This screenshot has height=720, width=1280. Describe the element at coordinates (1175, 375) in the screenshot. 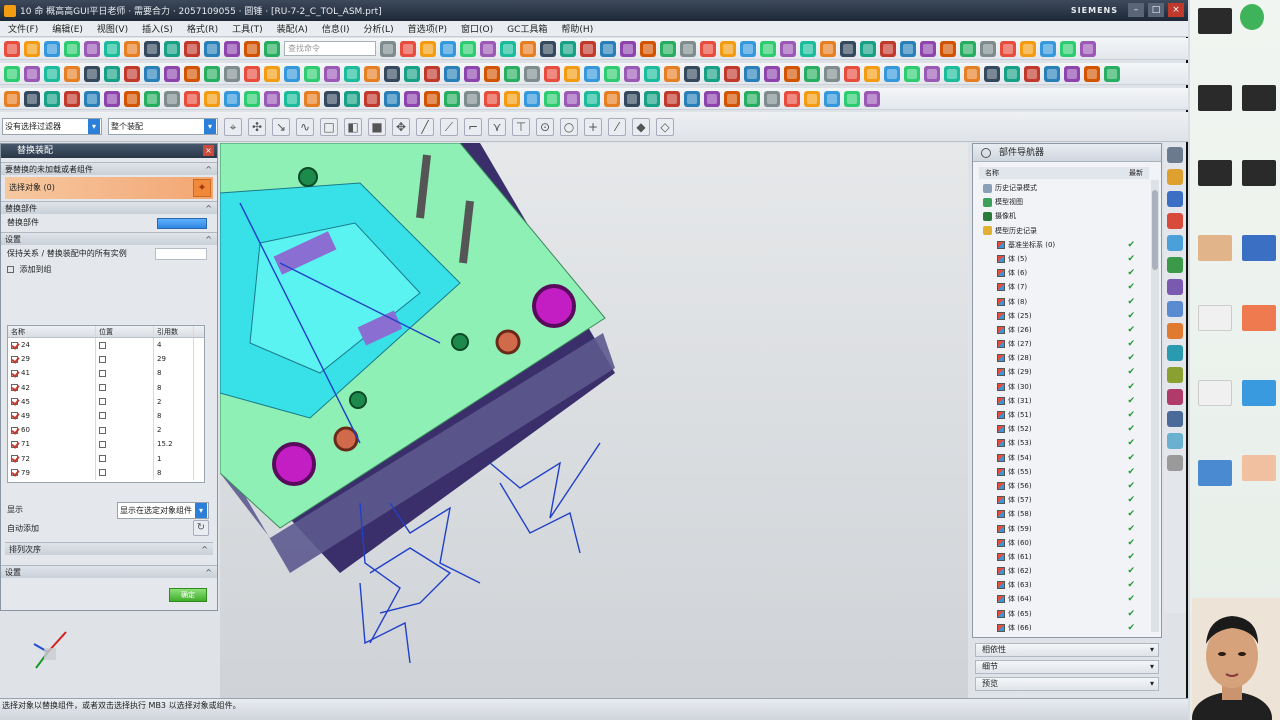

I see `manufacturing-wizard-icon` at that location.